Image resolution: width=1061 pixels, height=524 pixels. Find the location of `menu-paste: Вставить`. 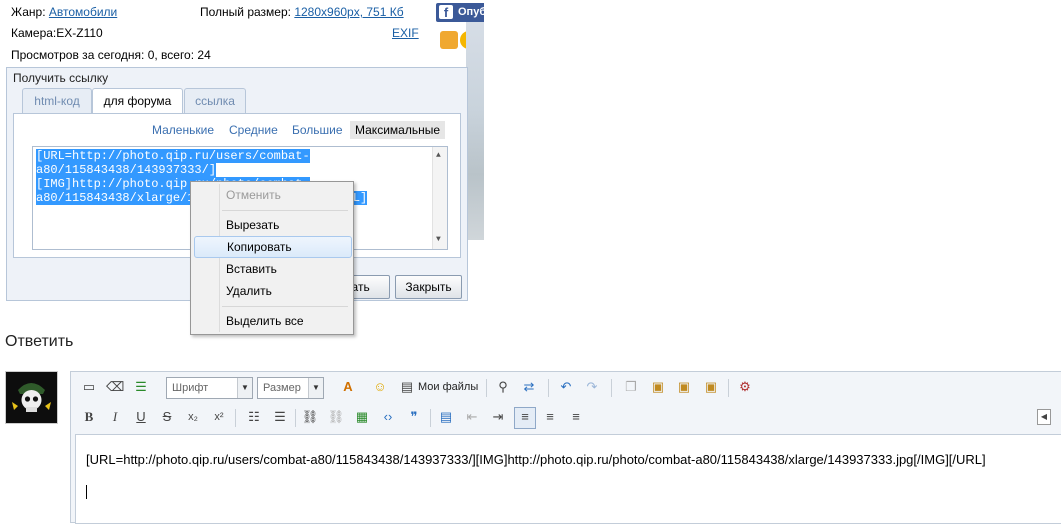

menu-paste: Вставить is located at coordinates (272, 269).